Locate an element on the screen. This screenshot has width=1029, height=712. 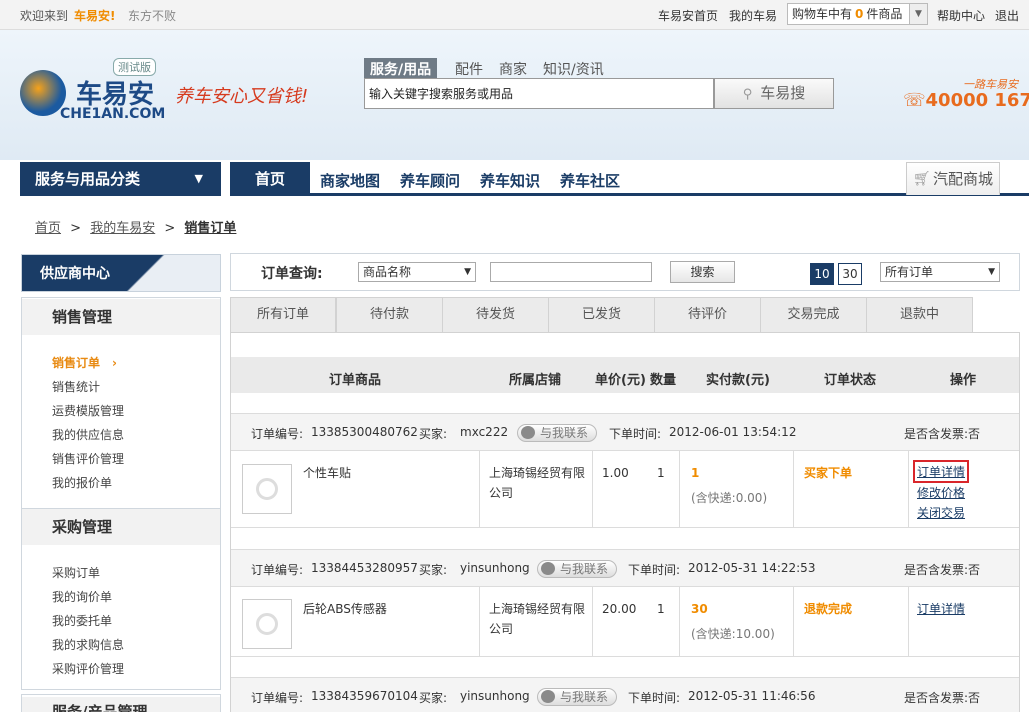
sidebar-item-inquiries: 我的询价单 is located at coordinates (82, 596).